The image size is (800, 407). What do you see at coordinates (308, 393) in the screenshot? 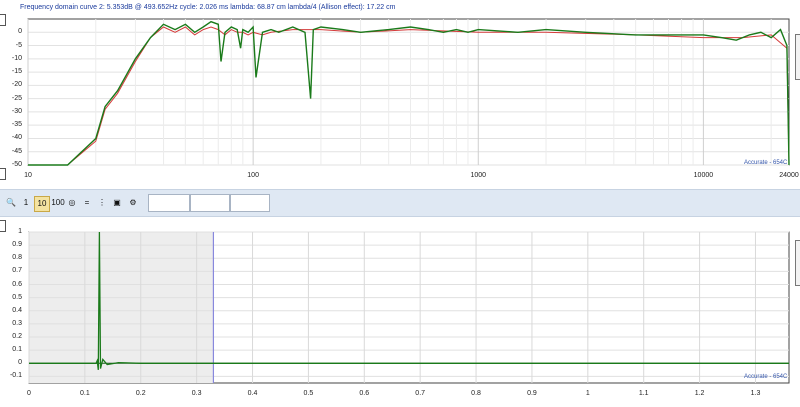
I see `time-x-tick: 0.5` at bounding box center [308, 393].